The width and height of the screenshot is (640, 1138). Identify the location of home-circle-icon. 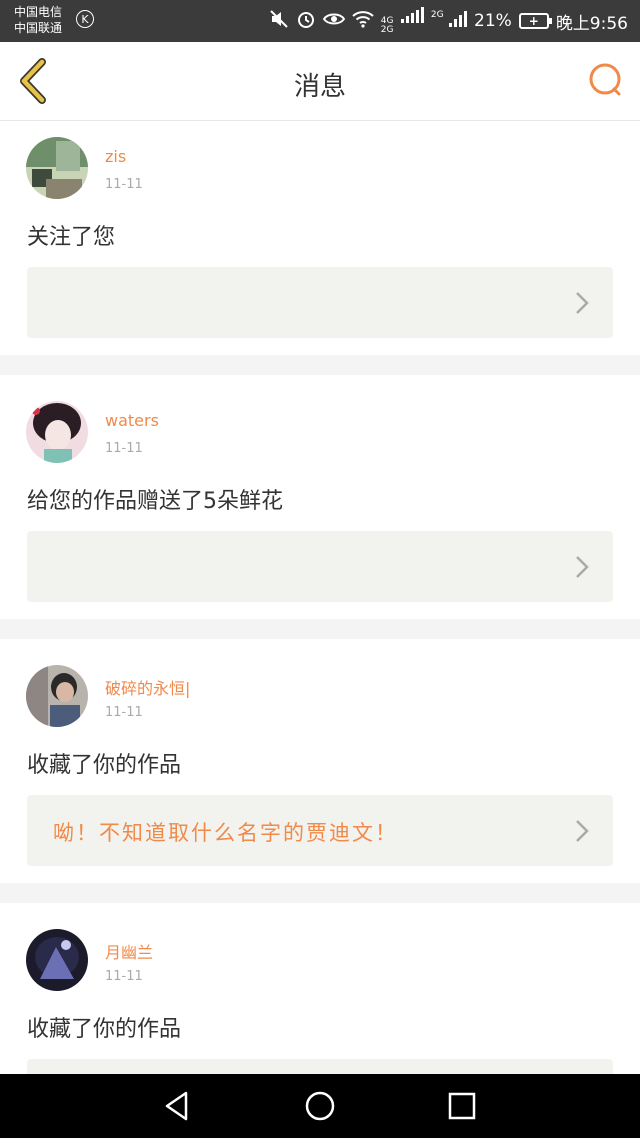
(320, 1106).